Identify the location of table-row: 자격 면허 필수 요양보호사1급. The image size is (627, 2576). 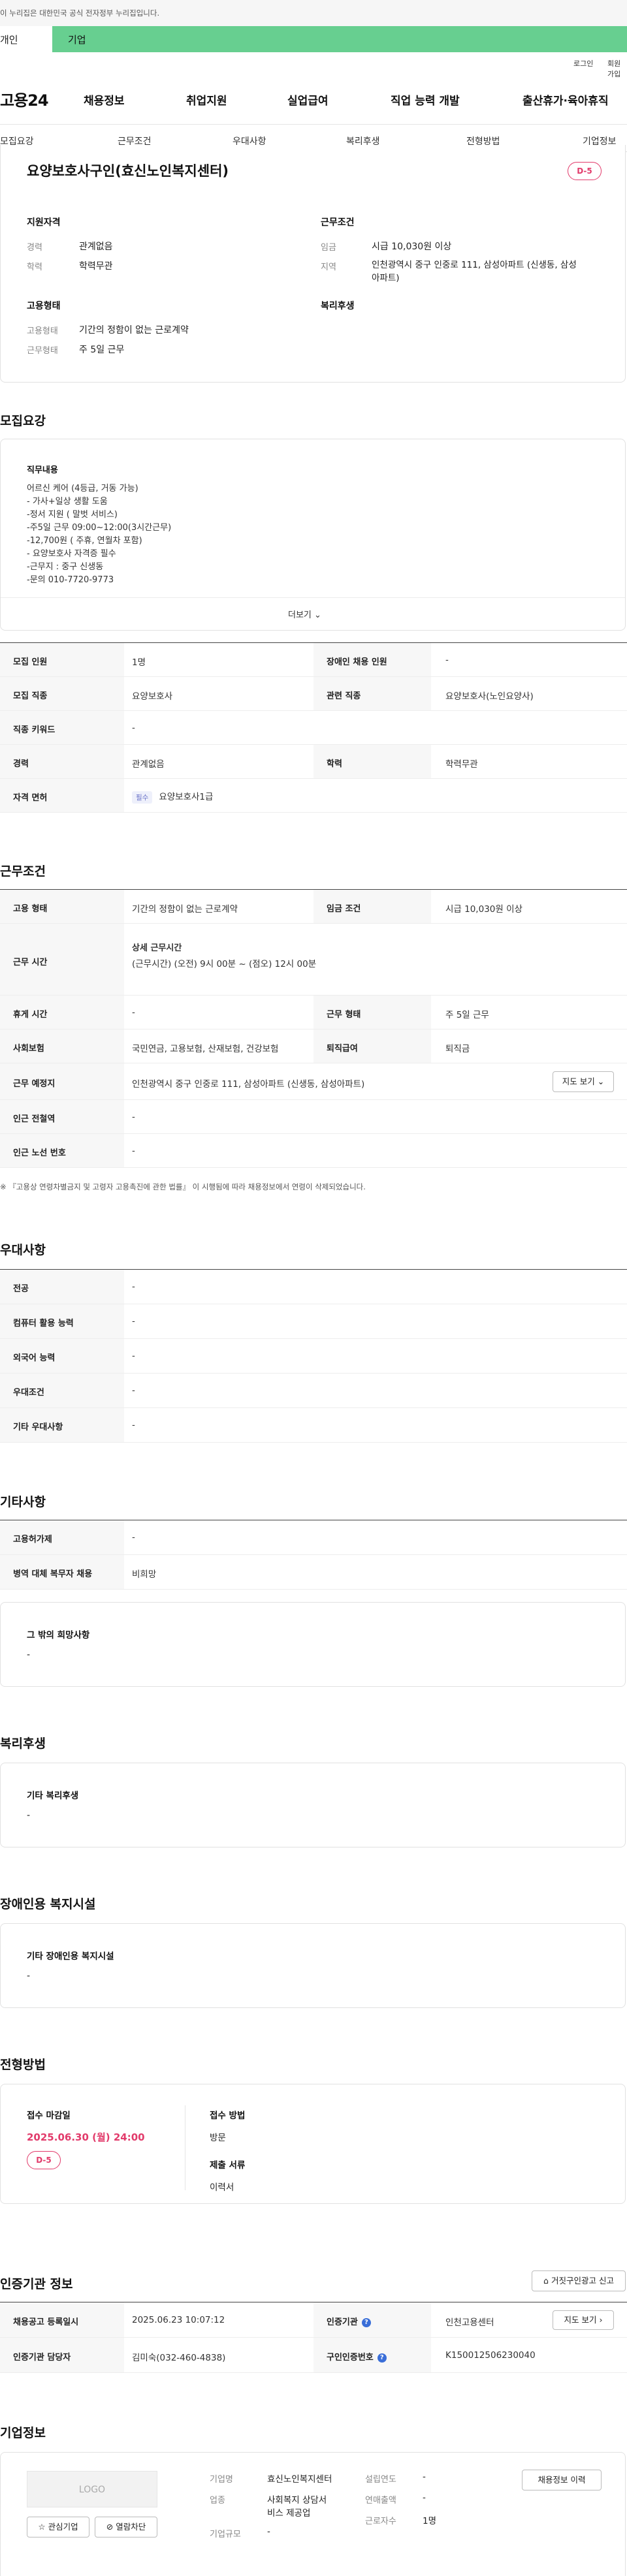
(313, 796).